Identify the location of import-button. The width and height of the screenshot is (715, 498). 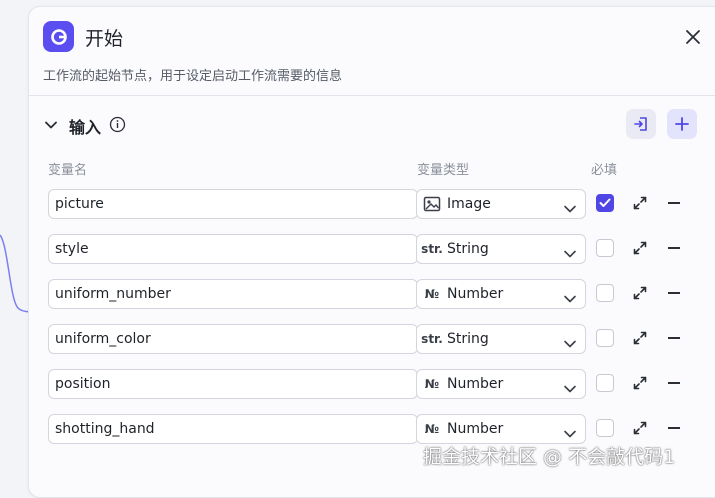
(641, 124).